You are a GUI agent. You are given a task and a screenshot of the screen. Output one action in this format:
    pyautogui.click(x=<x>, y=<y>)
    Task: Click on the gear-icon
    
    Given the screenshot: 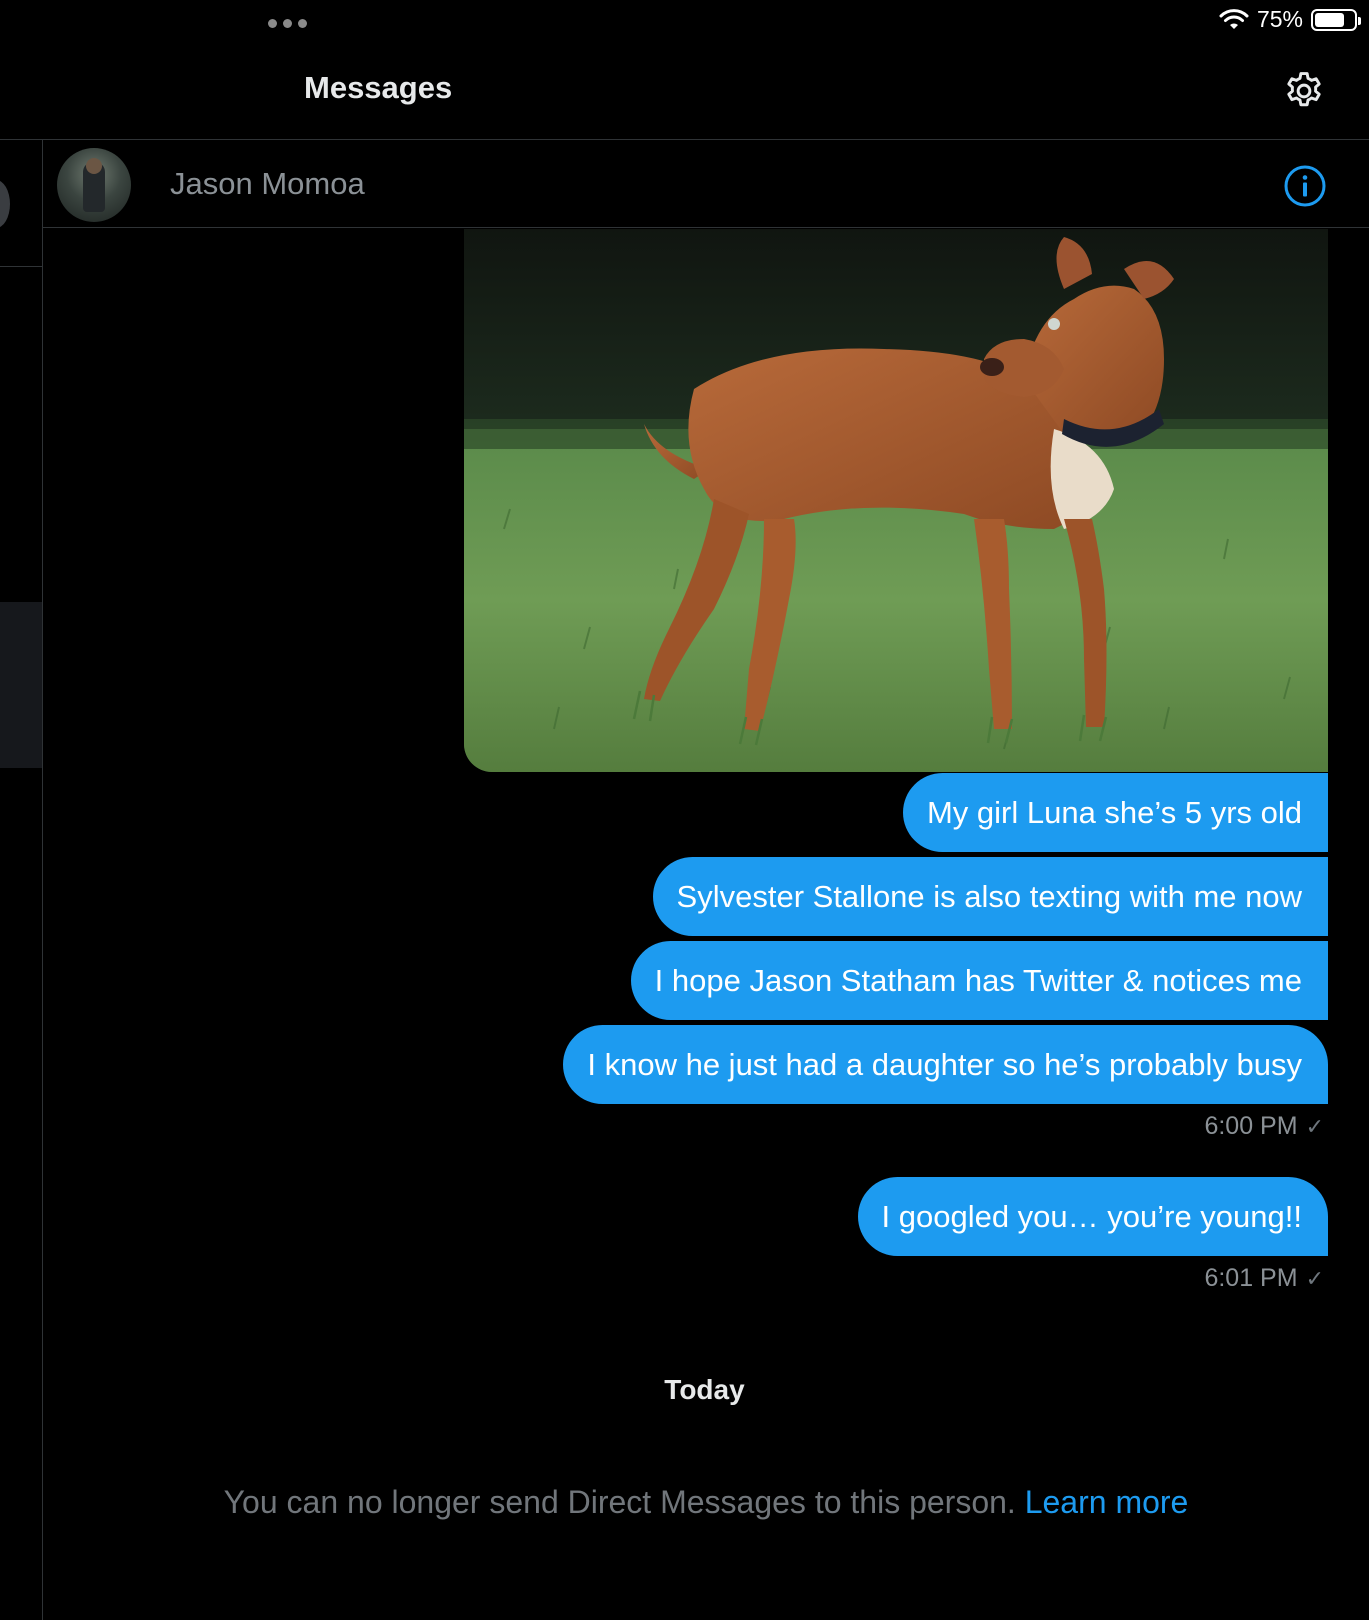 What is the action you would take?
    pyautogui.click(x=1304, y=89)
    